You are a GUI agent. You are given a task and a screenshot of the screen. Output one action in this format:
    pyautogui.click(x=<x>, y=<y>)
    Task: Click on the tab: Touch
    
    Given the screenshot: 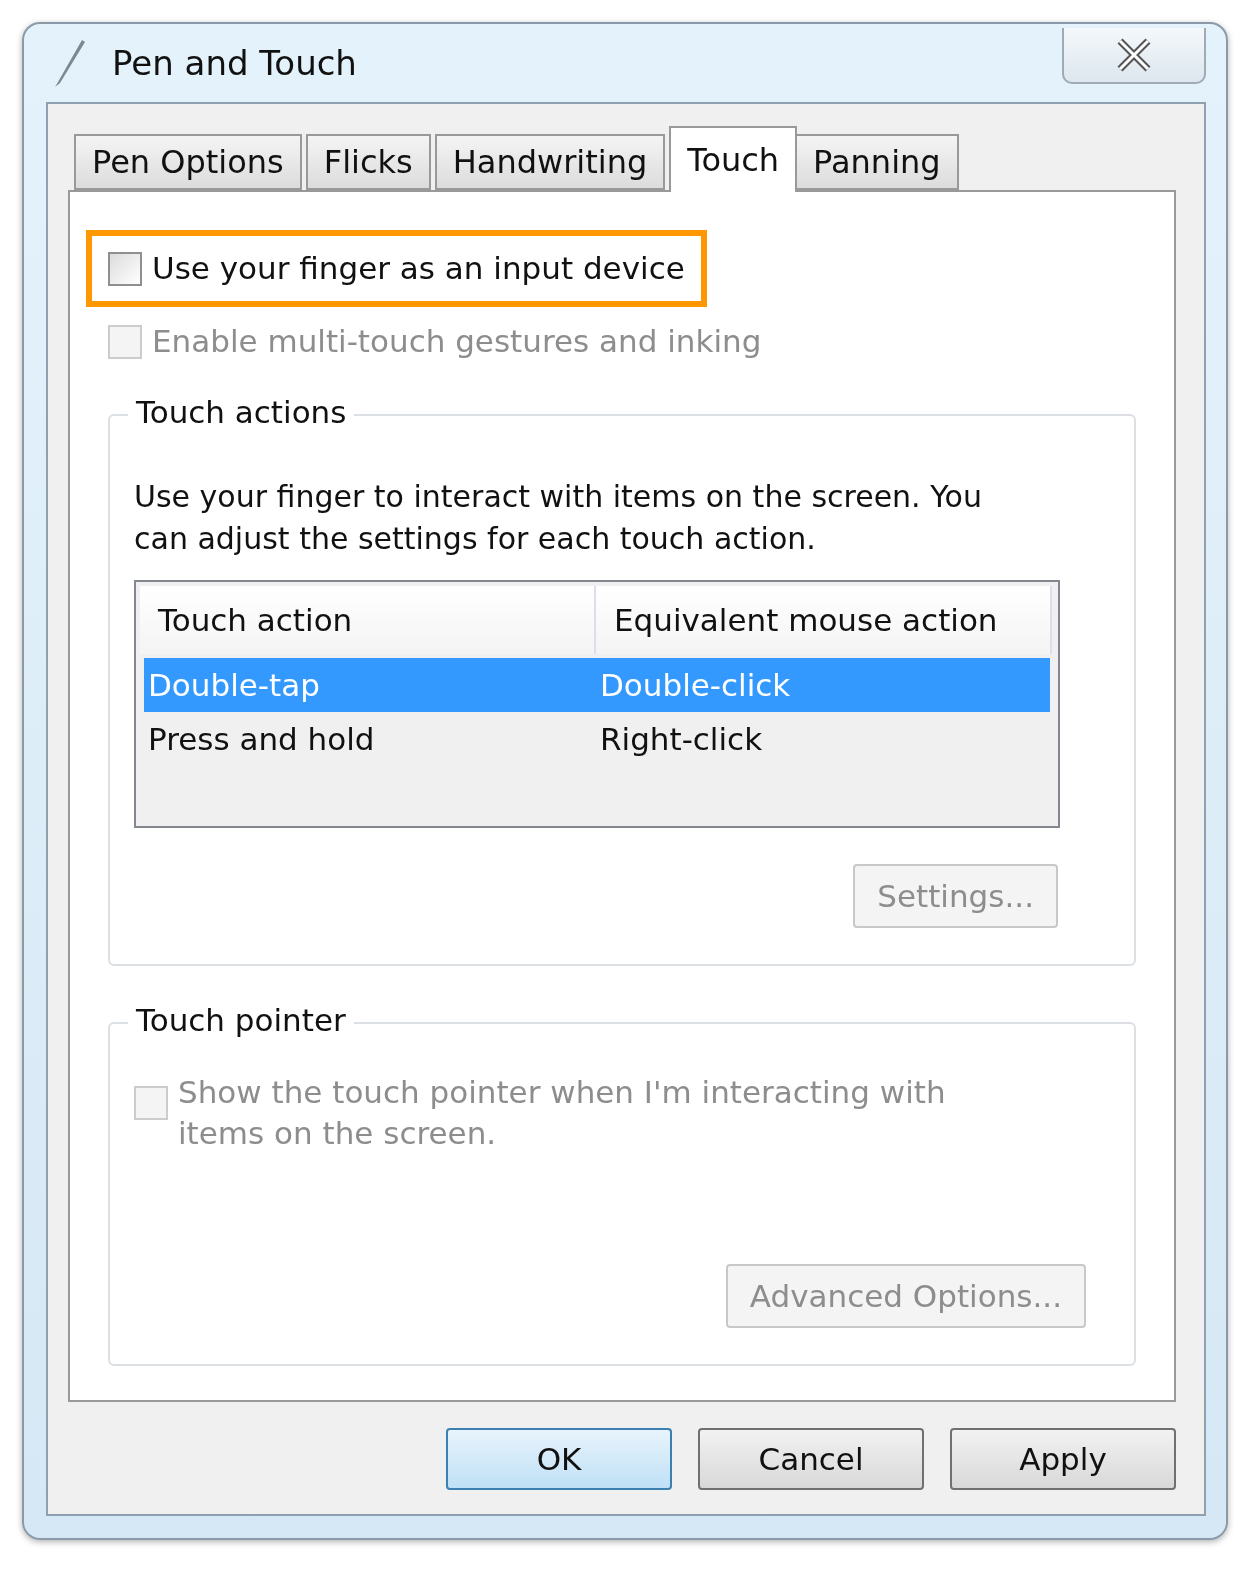 What is the action you would take?
    pyautogui.click(x=733, y=159)
    